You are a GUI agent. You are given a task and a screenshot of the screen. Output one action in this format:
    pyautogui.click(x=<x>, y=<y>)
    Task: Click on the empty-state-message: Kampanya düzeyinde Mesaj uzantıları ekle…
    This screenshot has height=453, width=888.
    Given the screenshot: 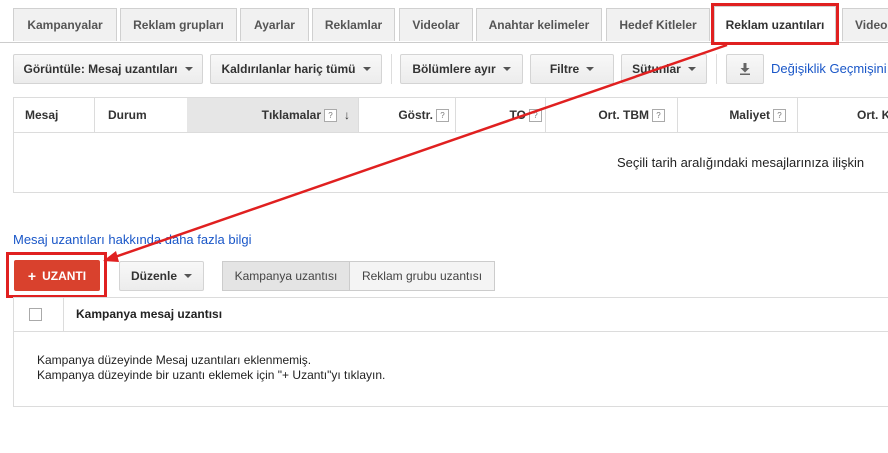 What is the action you would take?
    pyautogui.click(x=211, y=368)
    